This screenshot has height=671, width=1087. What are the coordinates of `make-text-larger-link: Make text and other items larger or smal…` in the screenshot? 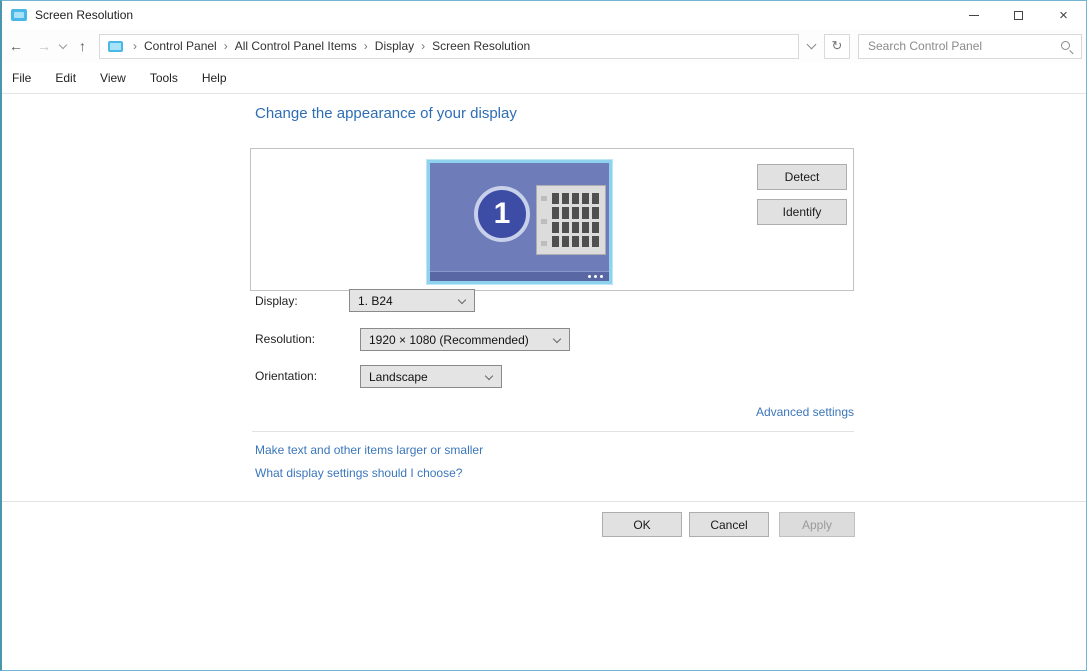 It's located at (369, 450).